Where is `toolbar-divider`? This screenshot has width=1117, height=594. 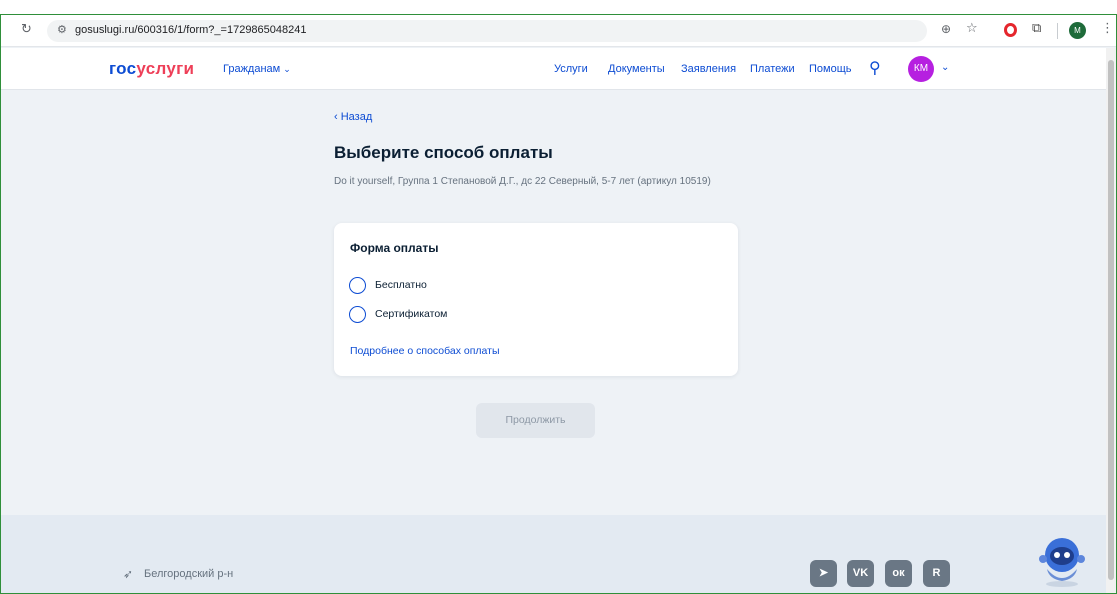
toolbar-divider is located at coordinates (1057, 31).